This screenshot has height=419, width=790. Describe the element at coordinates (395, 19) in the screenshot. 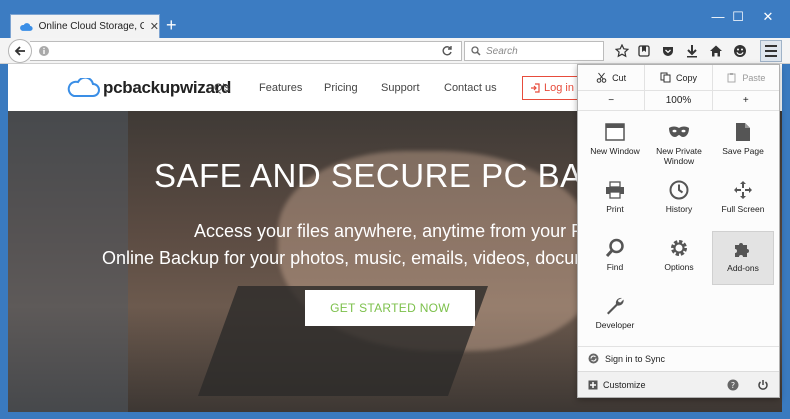

I see `title-bar: Online Cloud Storage, Co... ✕ + — ☐ ✕` at that location.